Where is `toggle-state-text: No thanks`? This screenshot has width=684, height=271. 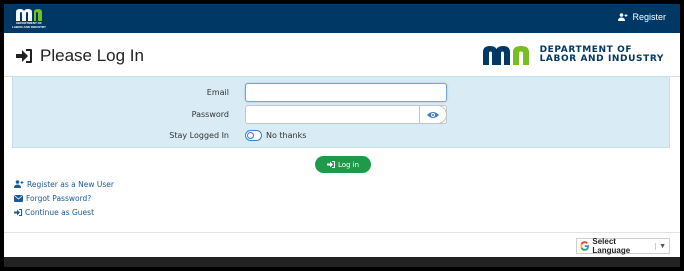
toggle-state-text: No thanks is located at coordinates (286, 135).